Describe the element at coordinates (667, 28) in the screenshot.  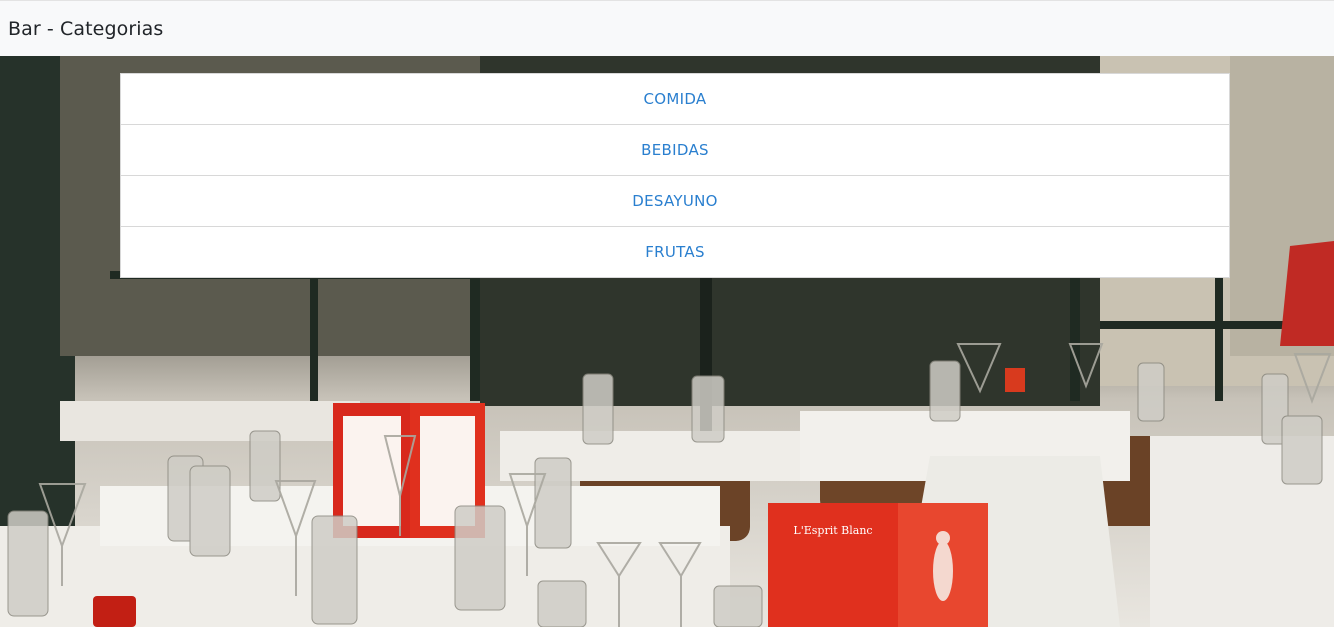
I see `navbar: Bar - Categorias` at that location.